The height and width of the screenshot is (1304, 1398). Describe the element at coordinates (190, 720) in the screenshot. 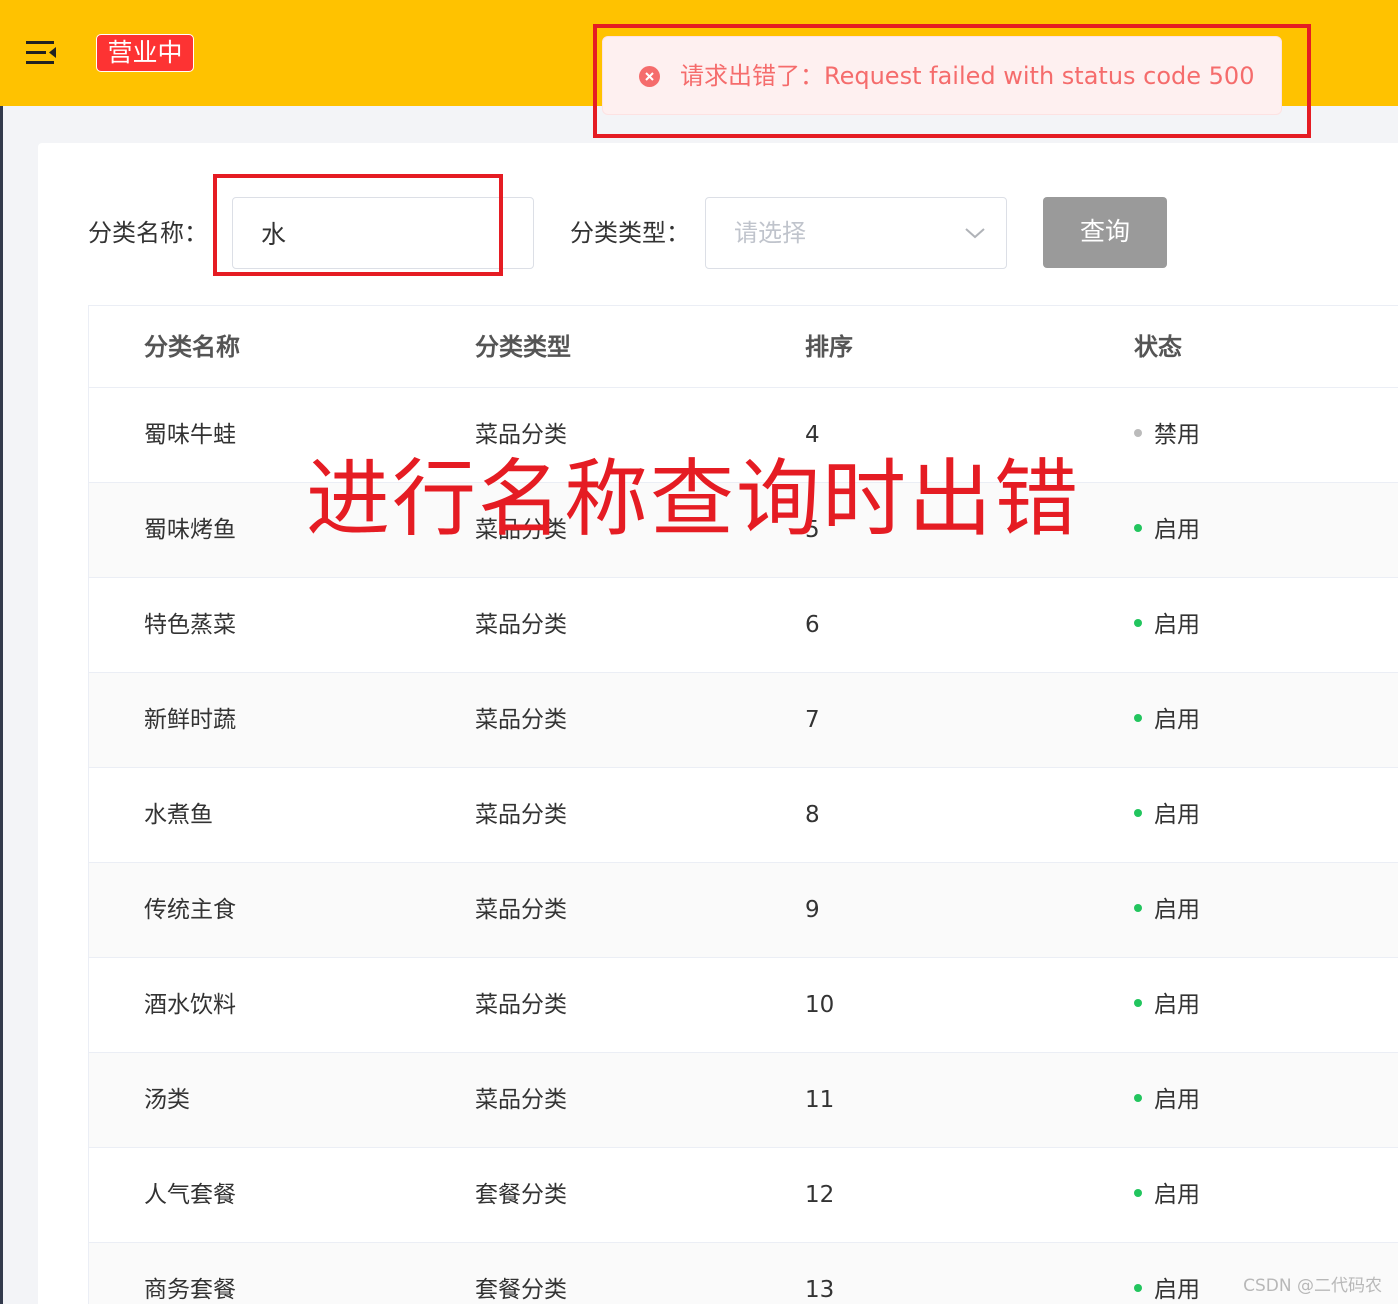

I see `cell-category-name: 新鲜时蔬` at that location.